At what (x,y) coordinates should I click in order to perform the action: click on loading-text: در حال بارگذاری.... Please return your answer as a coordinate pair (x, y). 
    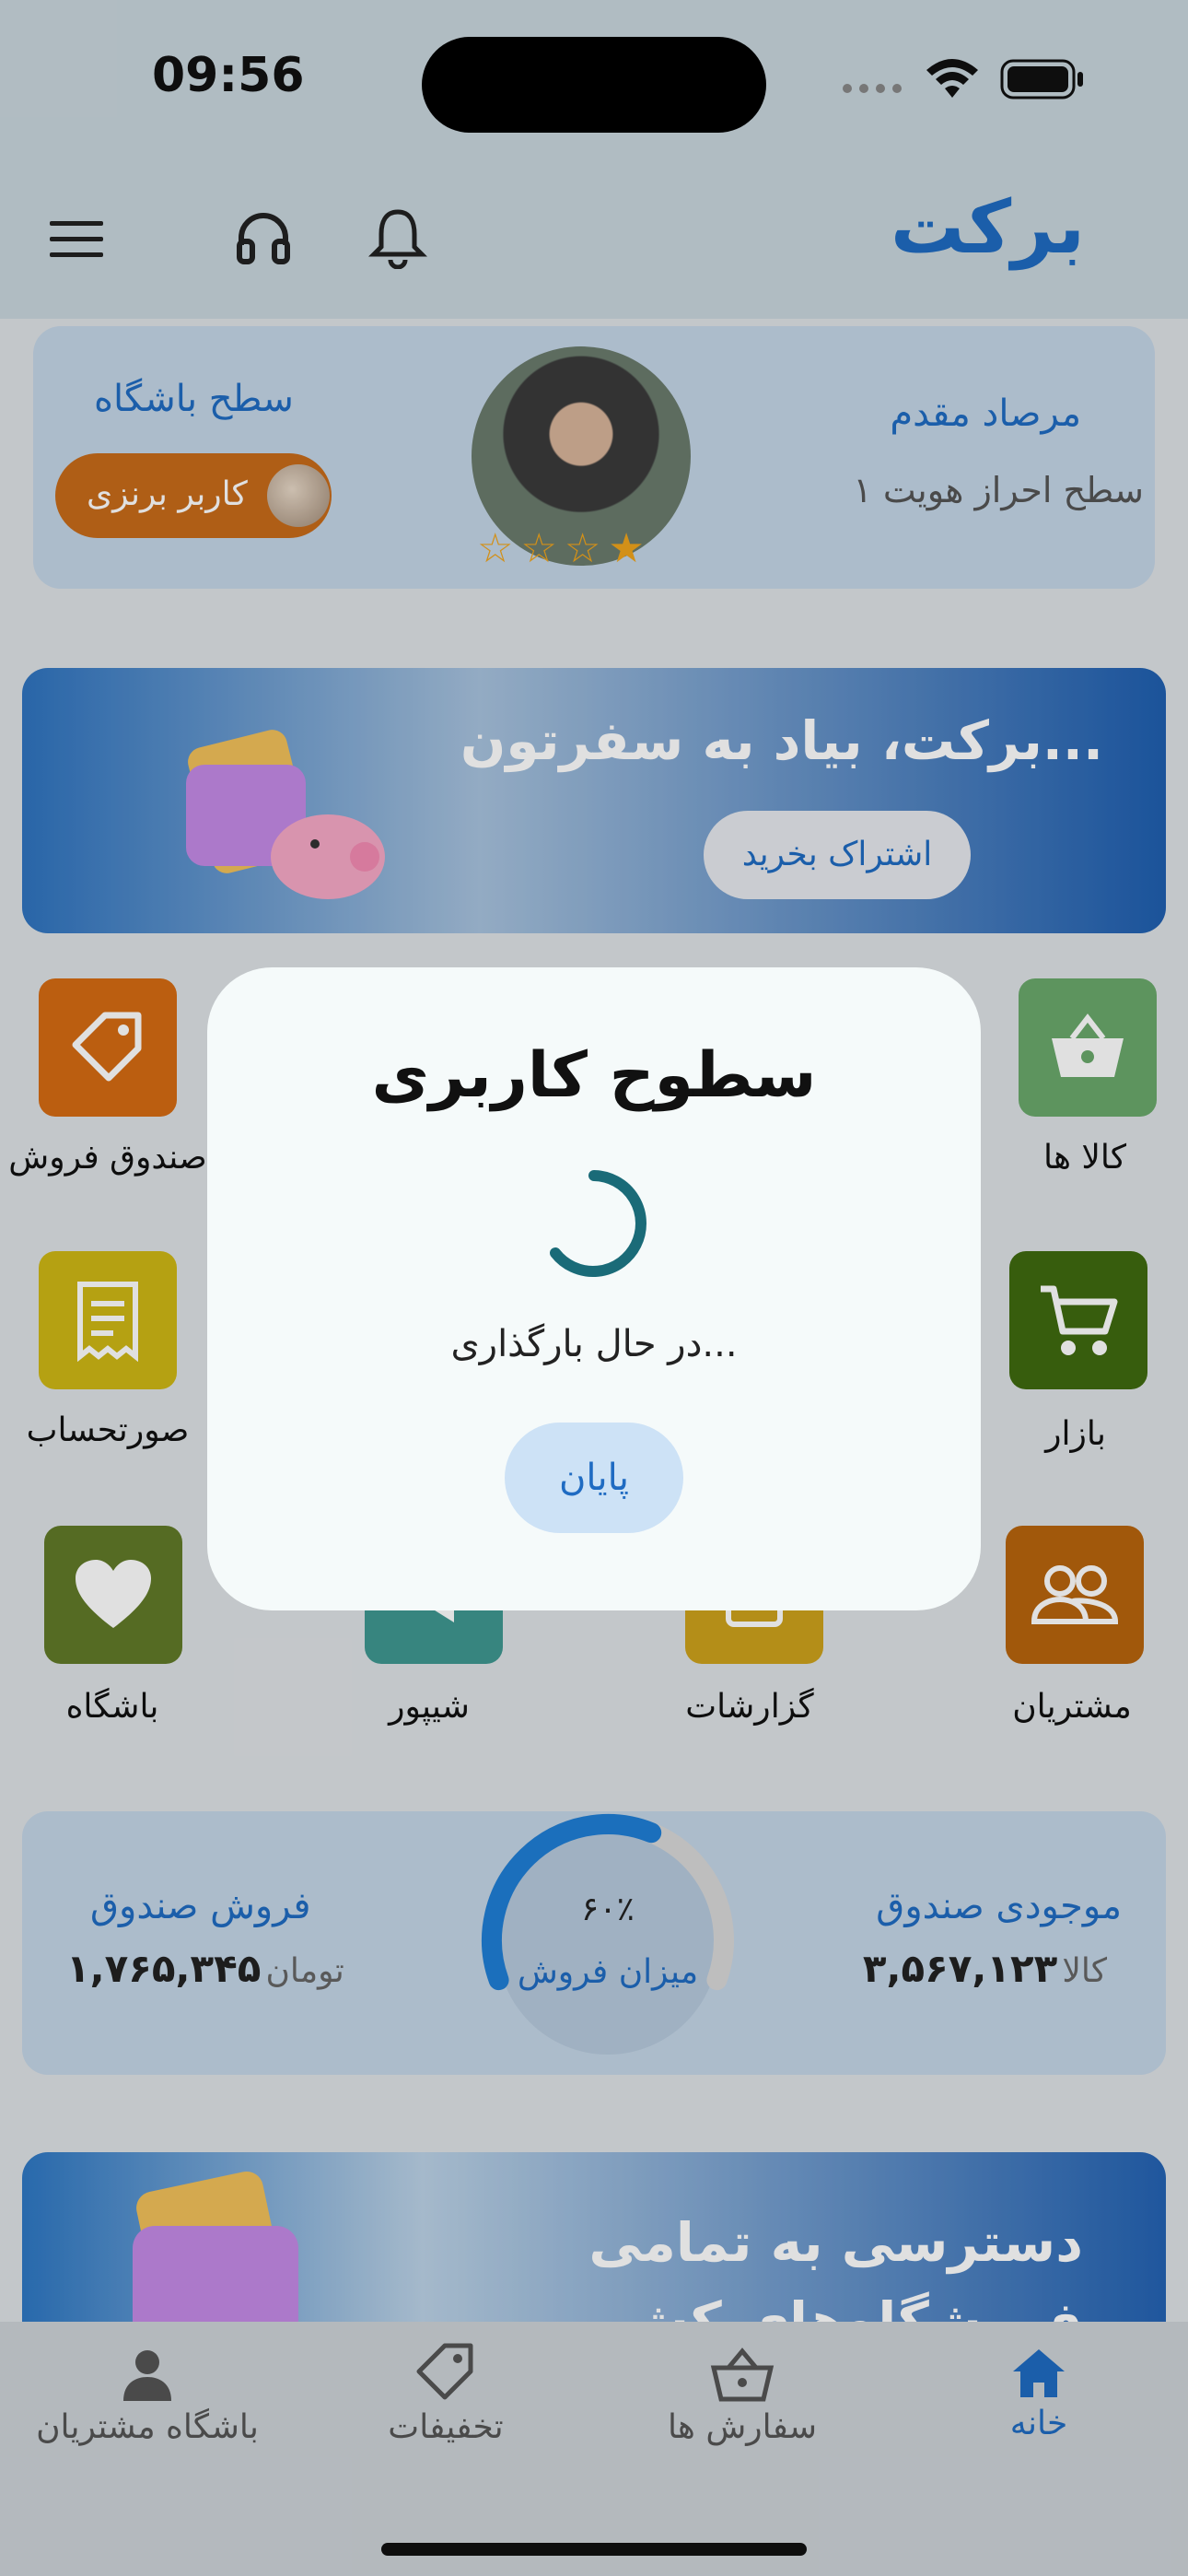
    Looking at the image, I should click on (594, 1344).